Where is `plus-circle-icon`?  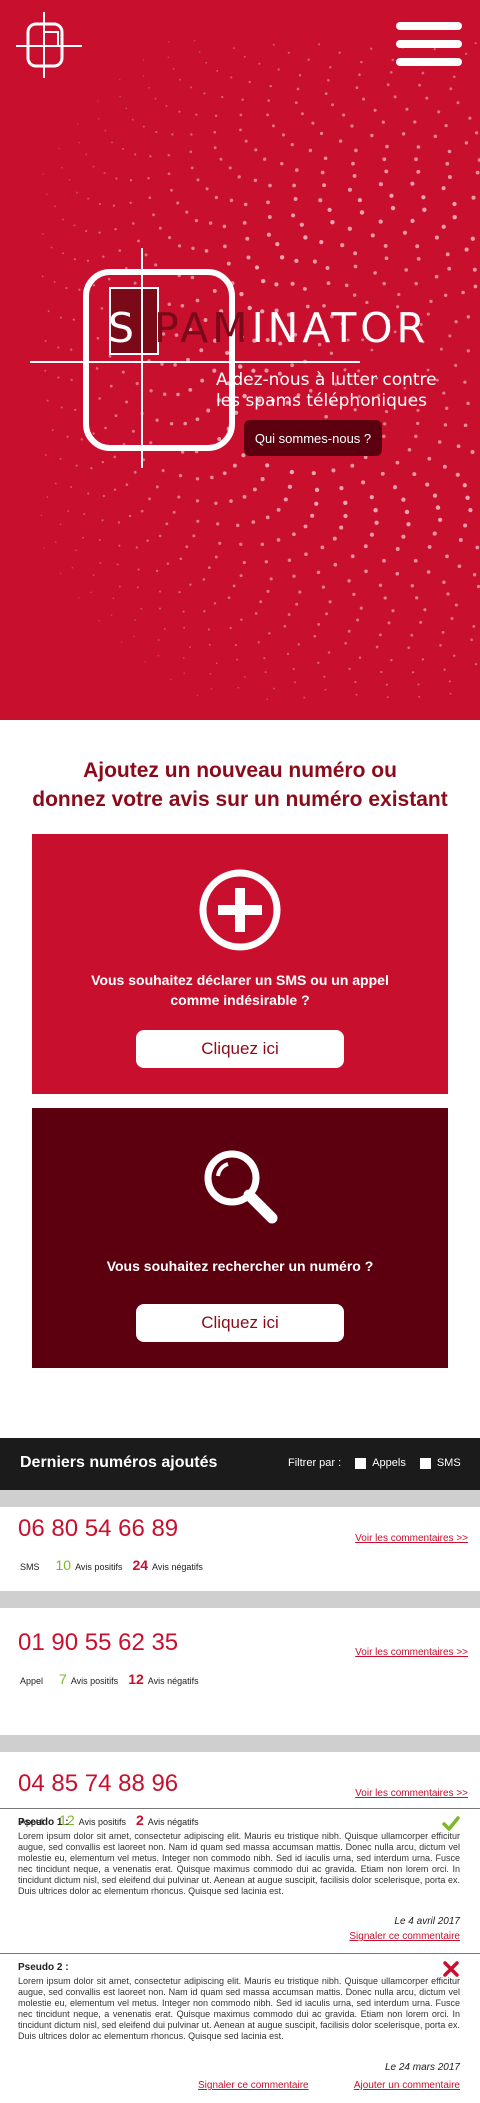
plus-circle-icon is located at coordinates (240, 910).